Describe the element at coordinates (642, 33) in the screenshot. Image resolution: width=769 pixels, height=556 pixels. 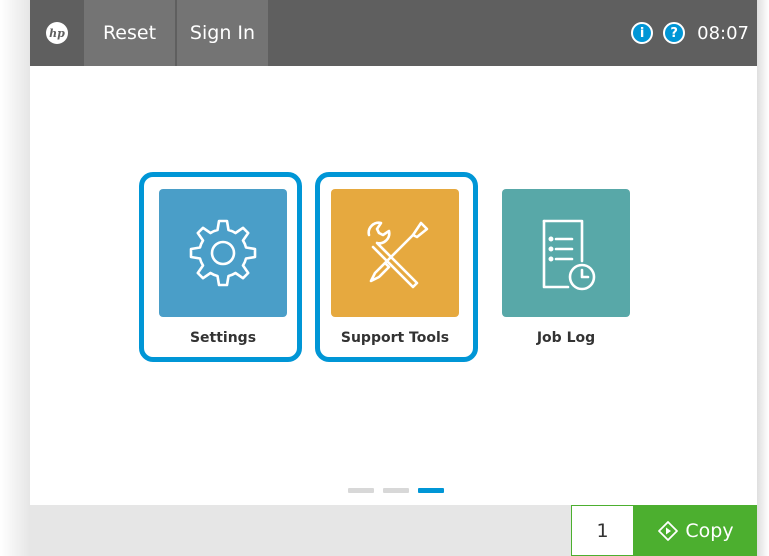
I see `info-icon: i` at that location.